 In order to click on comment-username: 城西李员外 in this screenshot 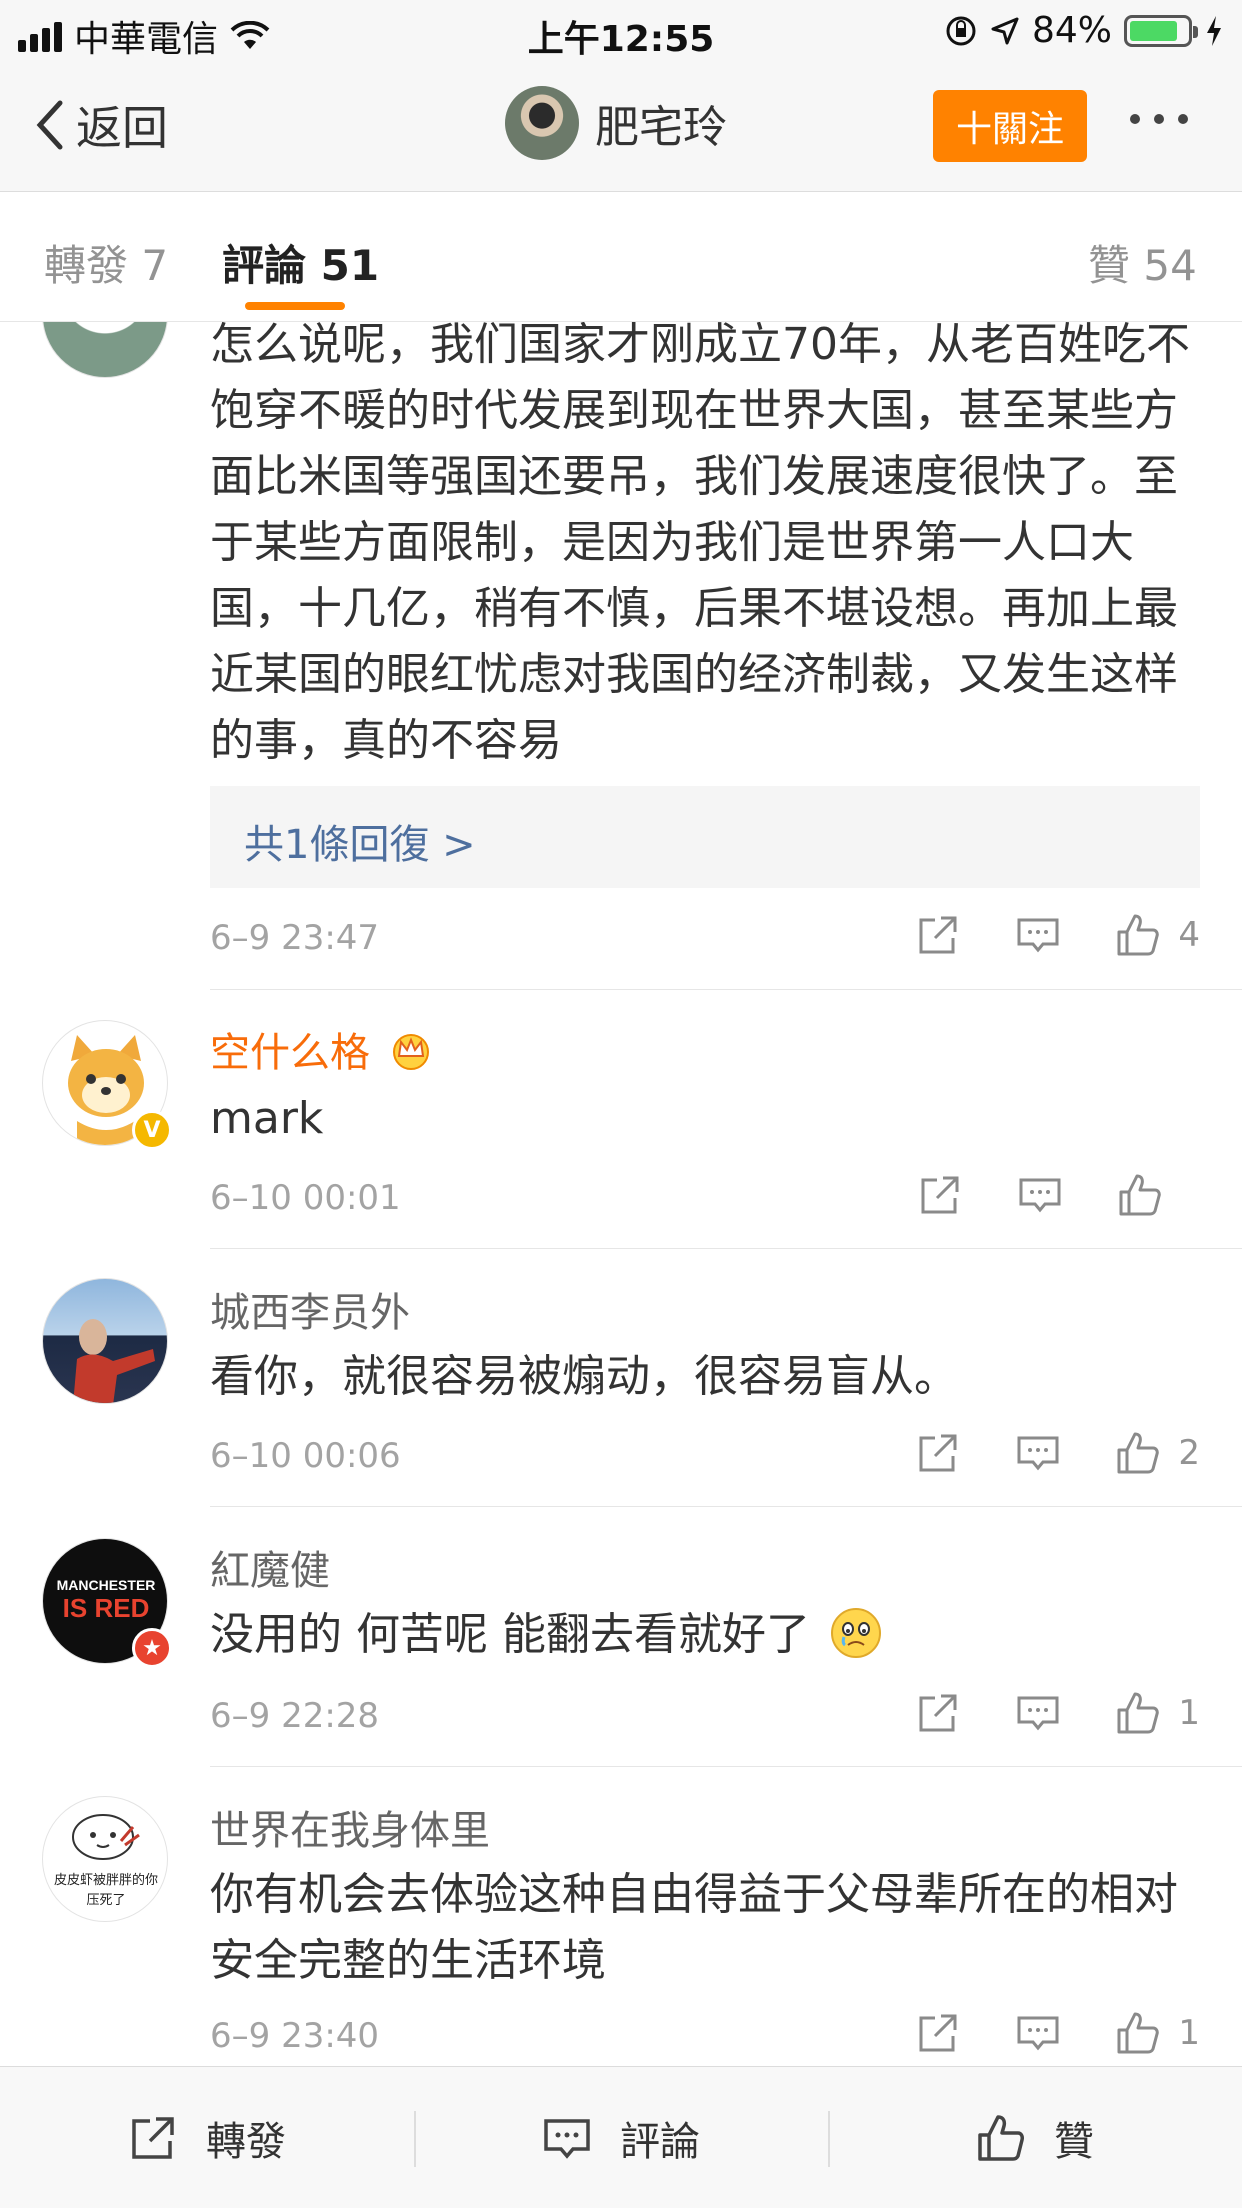, I will do `click(310, 1309)`.